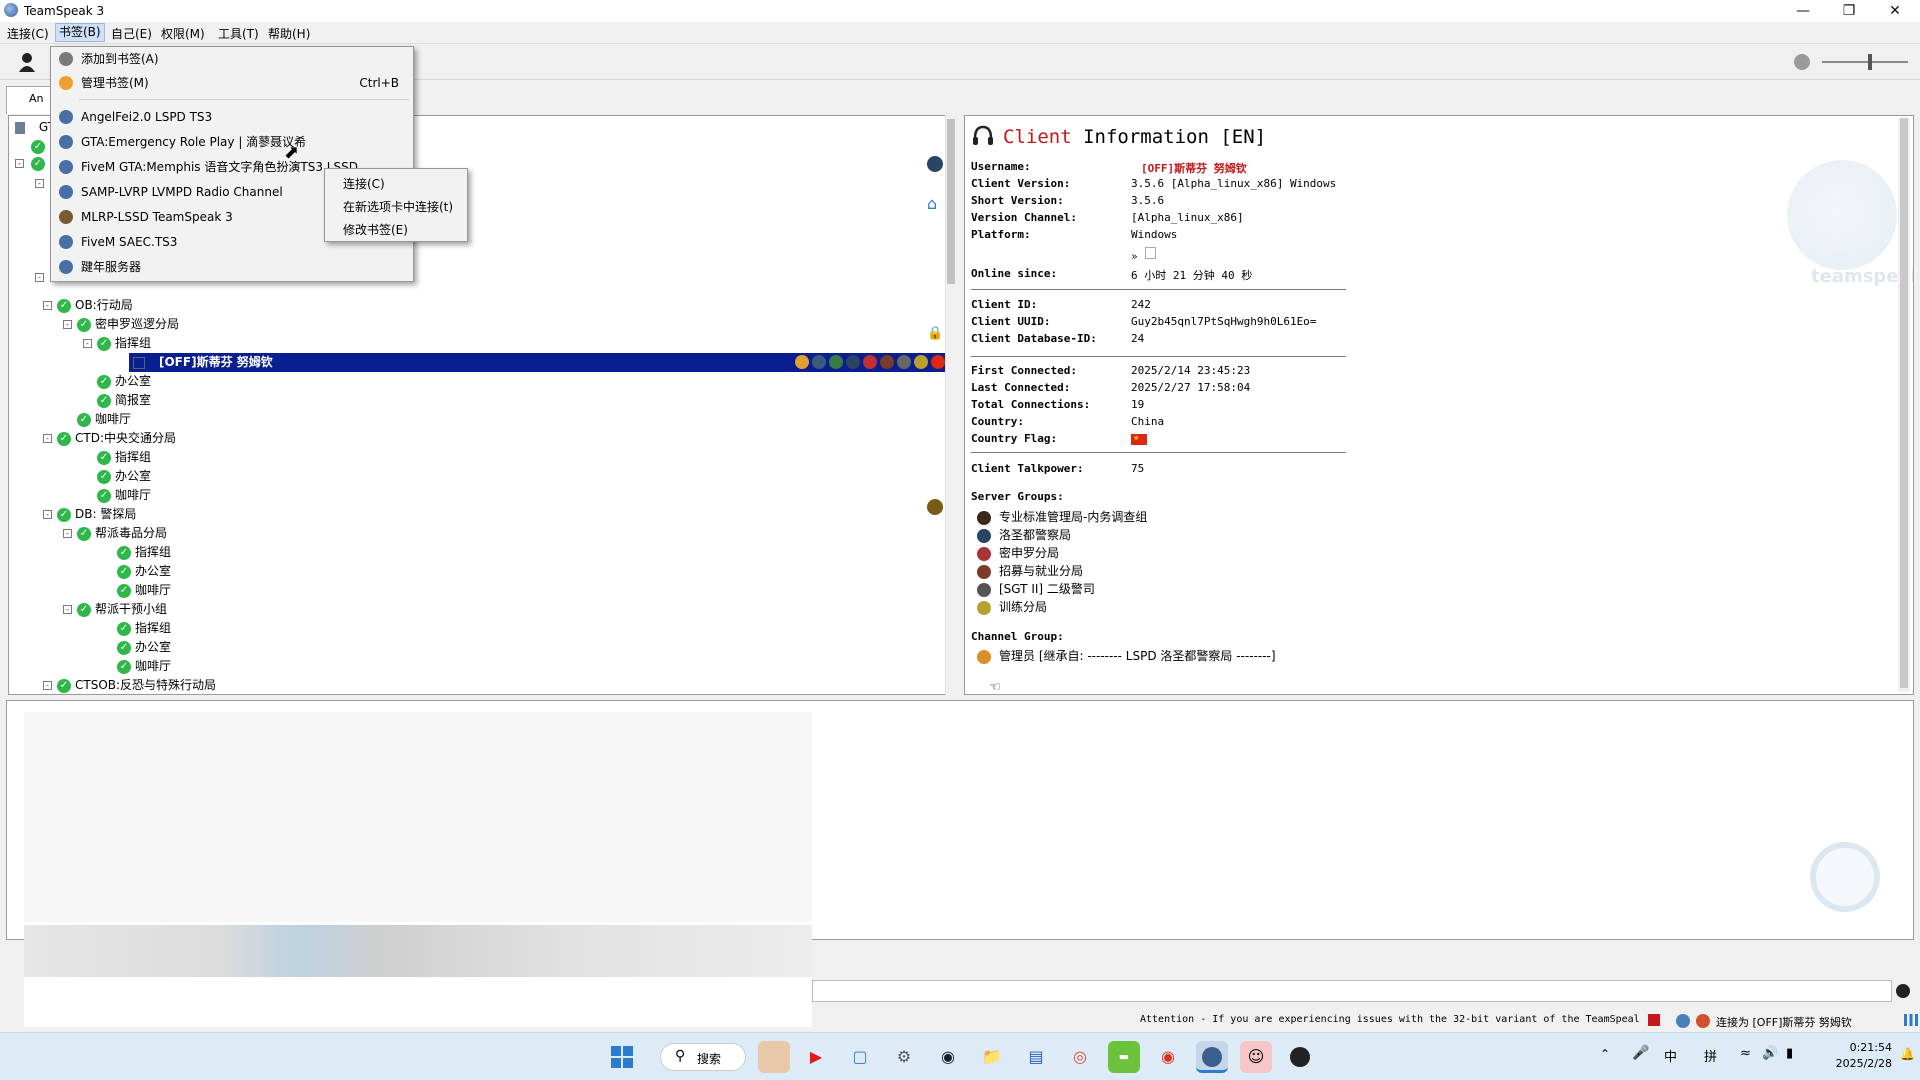 The image size is (1920, 1080). Describe the element at coordinates (1789, 1053) in the screenshot. I see `battery-icon: ▮` at that location.